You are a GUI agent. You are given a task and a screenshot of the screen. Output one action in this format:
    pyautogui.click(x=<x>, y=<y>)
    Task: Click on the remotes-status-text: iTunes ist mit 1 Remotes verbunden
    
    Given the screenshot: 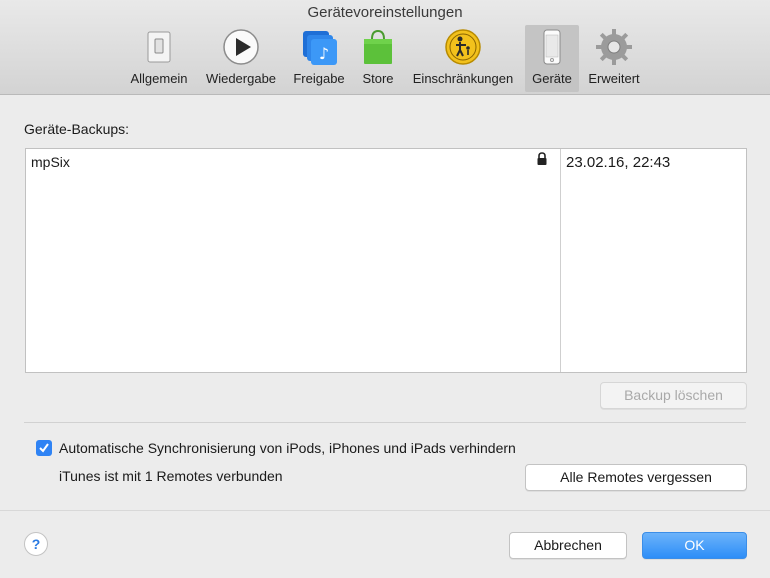 What is the action you would take?
    pyautogui.click(x=171, y=476)
    